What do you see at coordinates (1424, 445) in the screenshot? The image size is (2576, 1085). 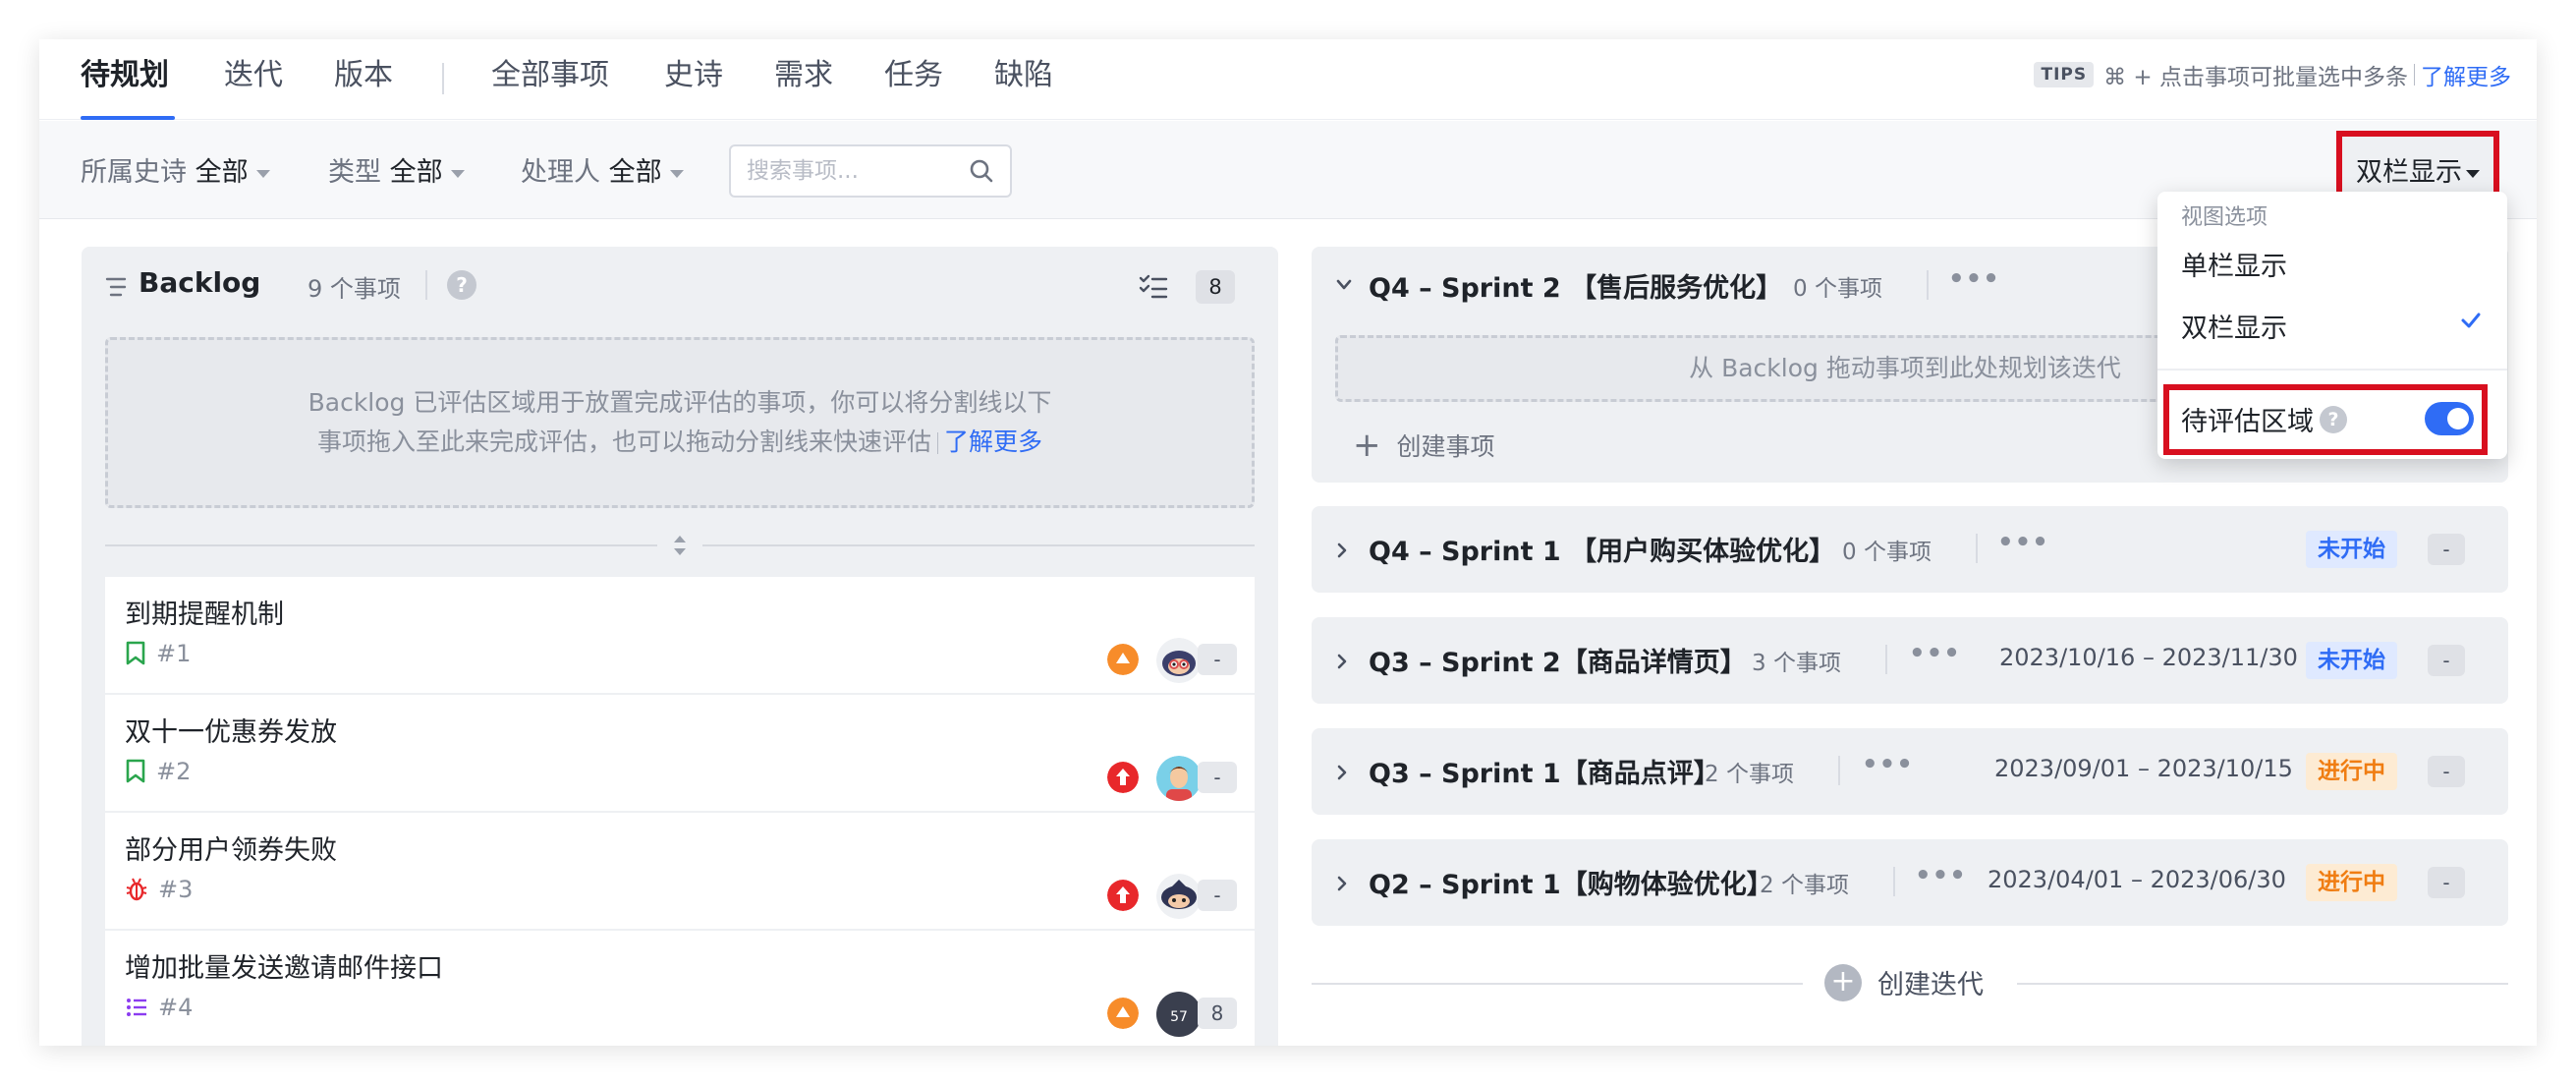 I see `create-issue-button: + 创建事项` at bounding box center [1424, 445].